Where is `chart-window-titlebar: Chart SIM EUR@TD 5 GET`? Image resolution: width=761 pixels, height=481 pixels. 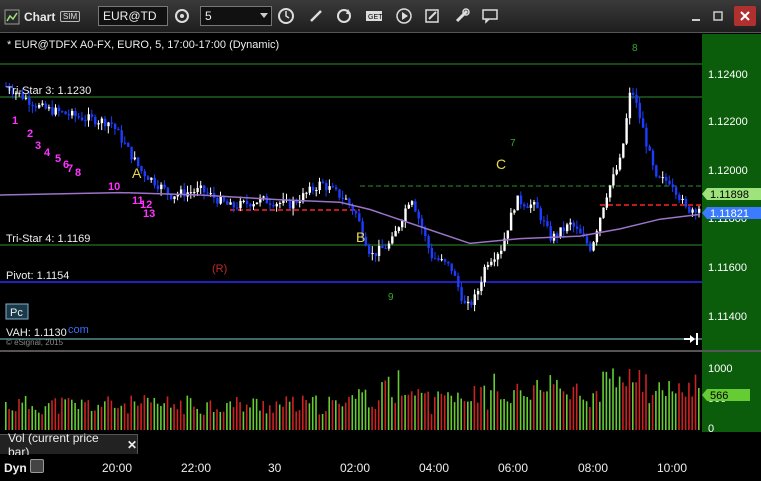
chart-window-titlebar: Chart SIM EUR@TD 5 GET is located at coordinates (380, 16).